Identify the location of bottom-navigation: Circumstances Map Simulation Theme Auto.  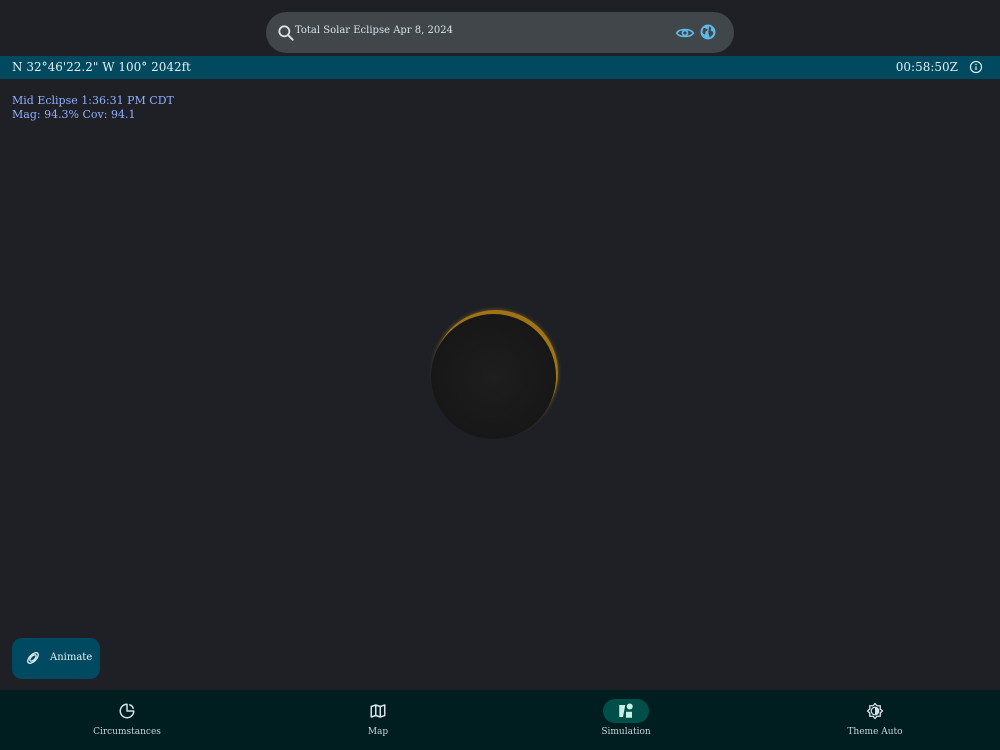
(500, 720).